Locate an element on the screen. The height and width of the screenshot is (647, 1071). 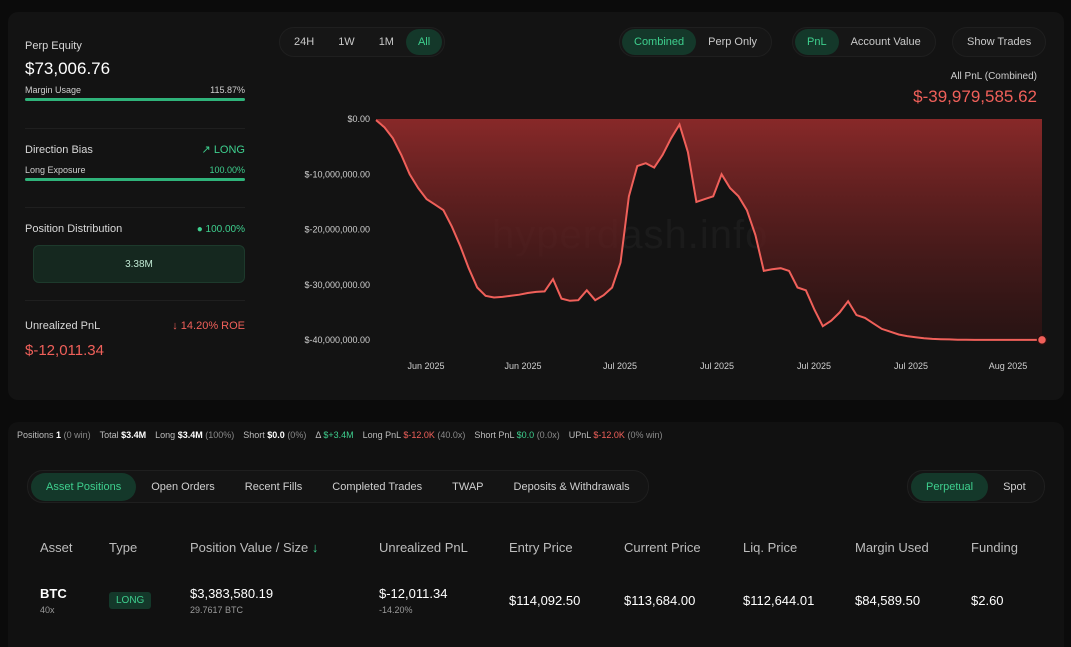
row-position-value: $3,383,580.19 is located at coordinates (232, 593).